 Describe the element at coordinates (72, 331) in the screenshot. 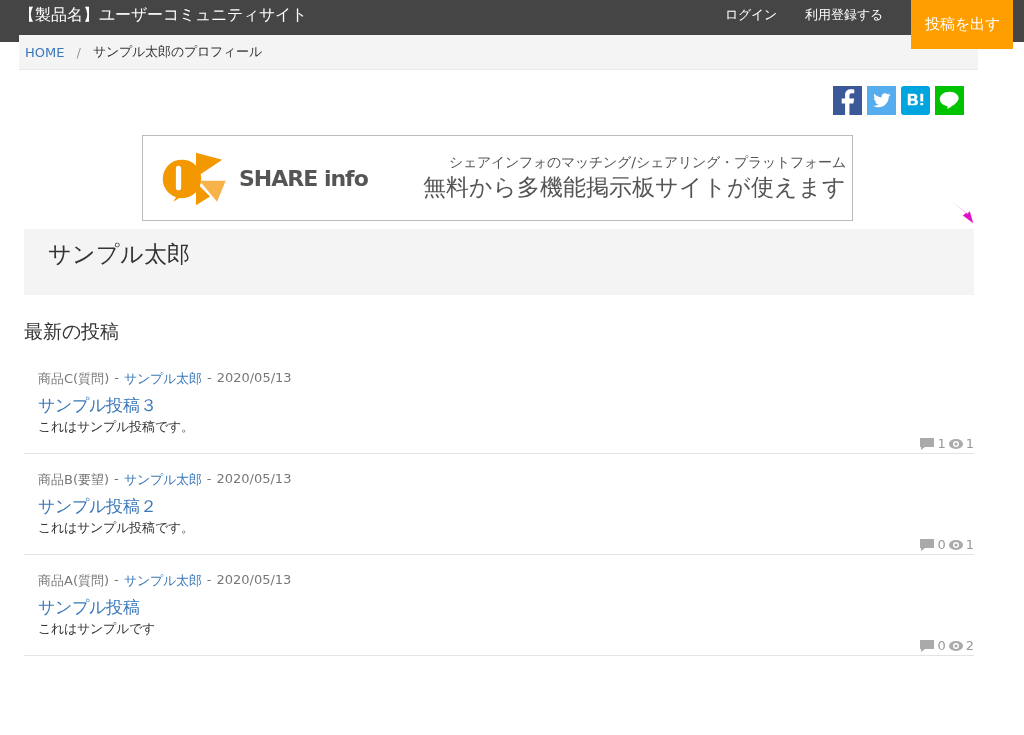

I see `section-heading: 最新の投稿` at that location.